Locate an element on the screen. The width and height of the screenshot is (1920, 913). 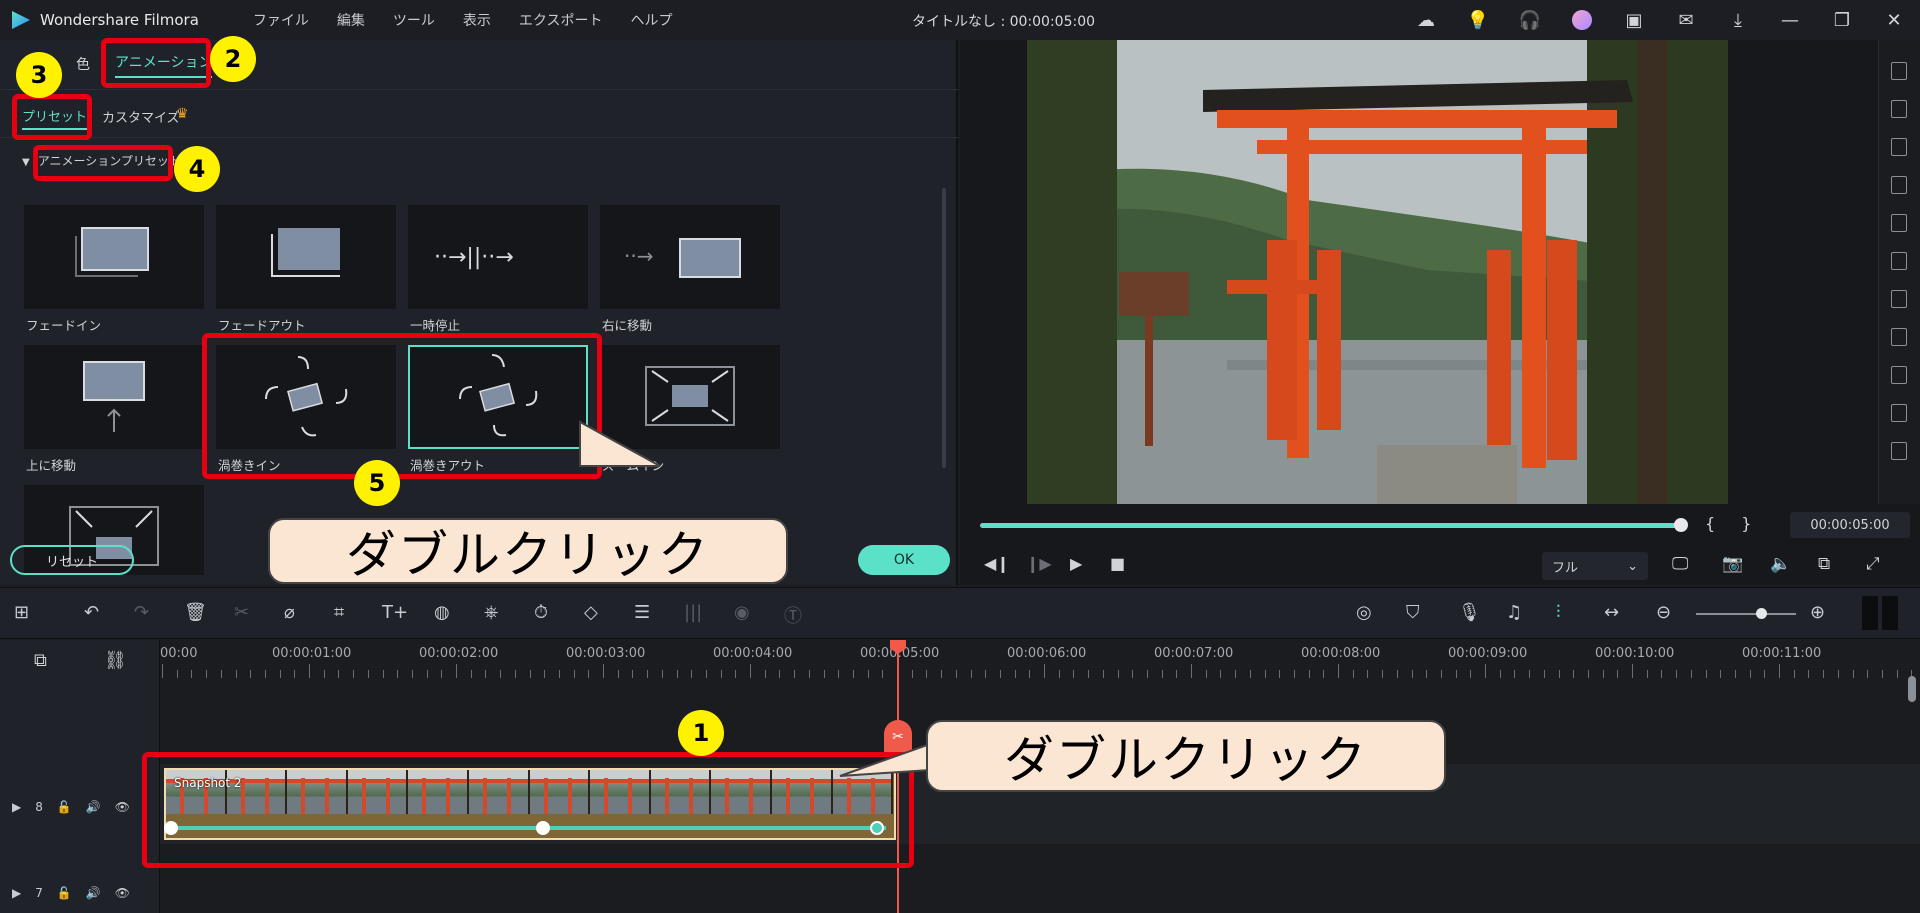
callout-double-click-bottom: ダブルクリック is located at coordinates (1186, 756).